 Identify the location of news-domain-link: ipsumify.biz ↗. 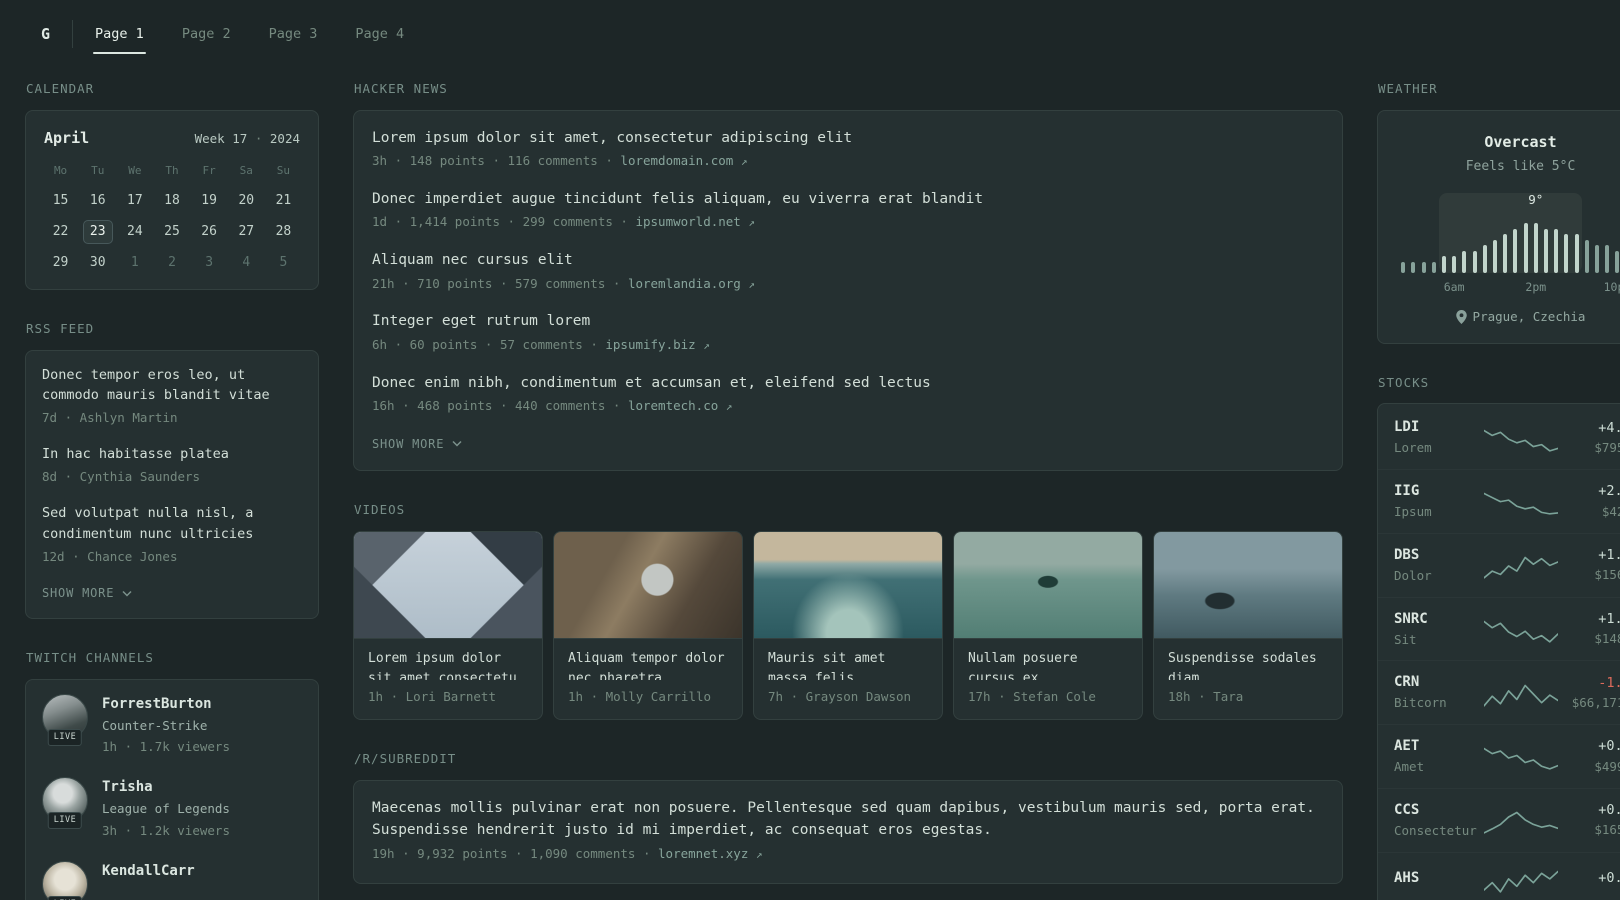
(650, 344).